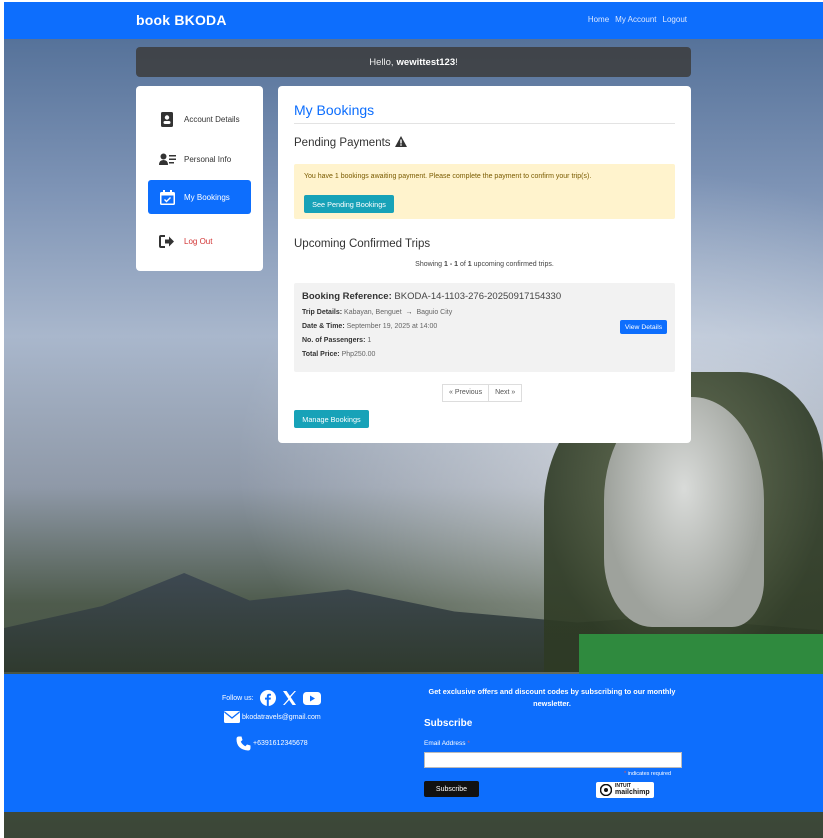 This screenshot has width=823, height=838. I want to click on greeting-banner: Hello, wewittest123 !, so click(413, 62).